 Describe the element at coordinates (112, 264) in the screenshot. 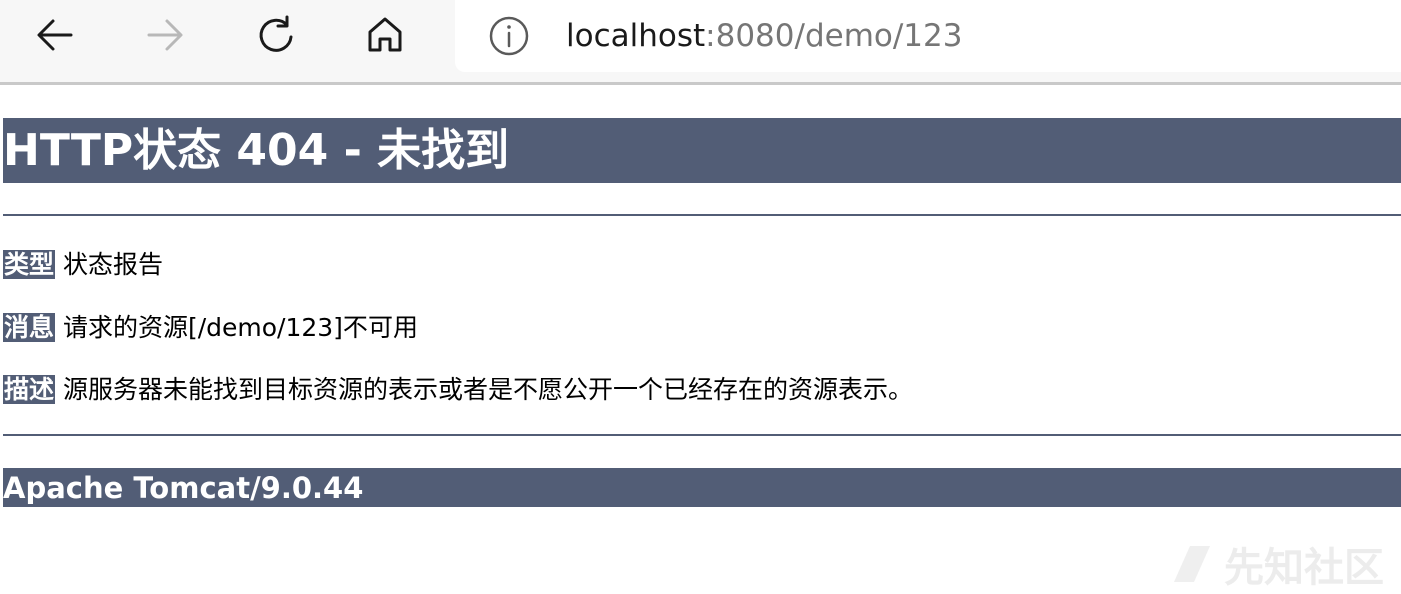

I see `type-value: 状态报告` at that location.